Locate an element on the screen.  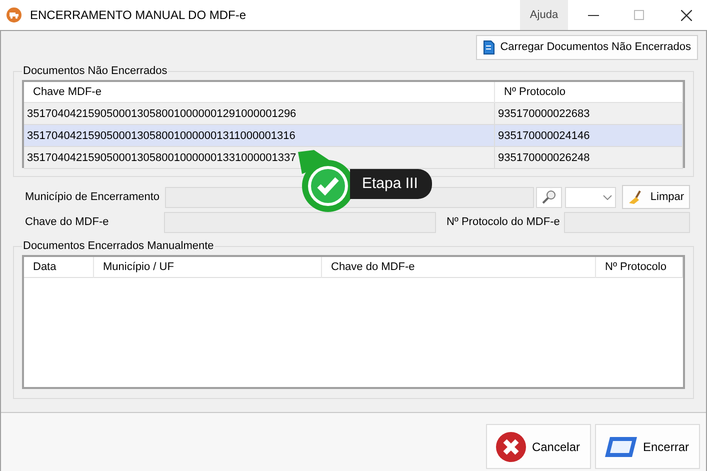
chevron-icon is located at coordinates (607, 197).